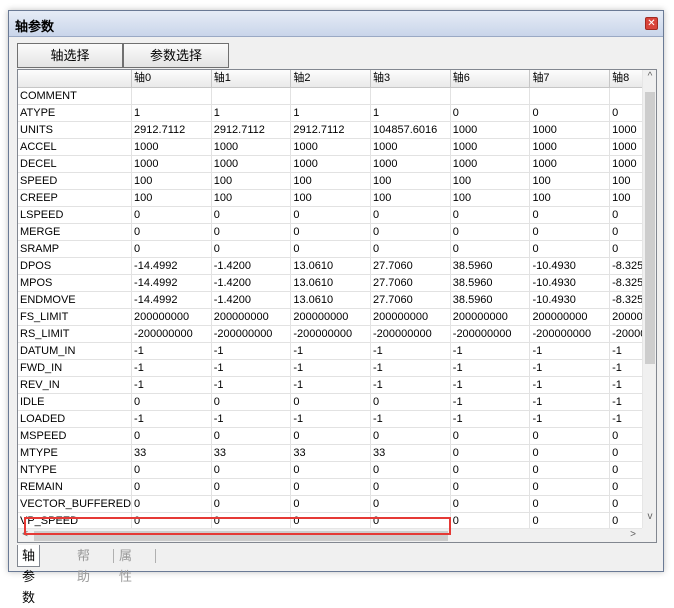 The width and height of the screenshot is (674, 608). What do you see at coordinates (70, 55) in the screenshot?
I see `axis-select-button: 轴选择` at bounding box center [70, 55].